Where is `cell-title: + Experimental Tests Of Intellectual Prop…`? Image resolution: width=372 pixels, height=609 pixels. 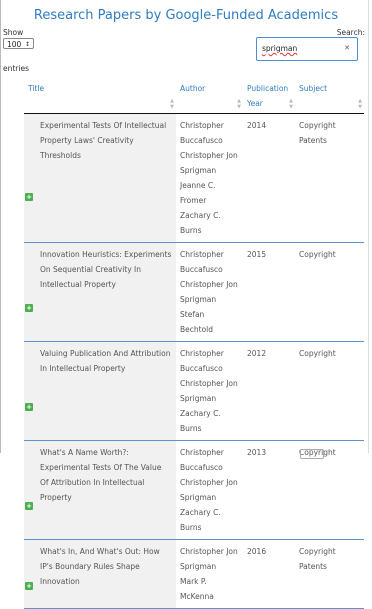
cell-title: + Experimental Tests Of Intellectual Prop… is located at coordinates (100, 178).